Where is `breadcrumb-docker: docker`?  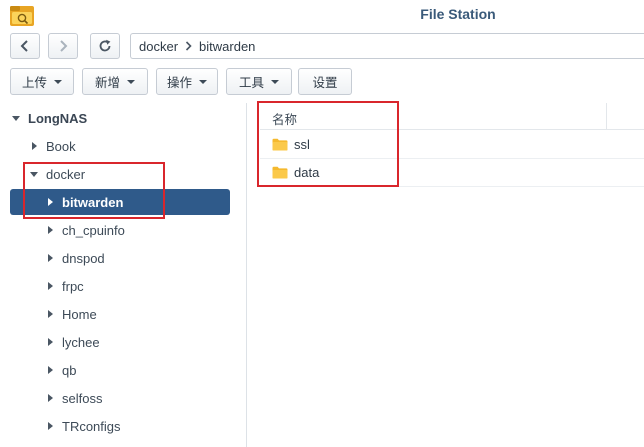 breadcrumb-docker: docker is located at coordinates (158, 46).